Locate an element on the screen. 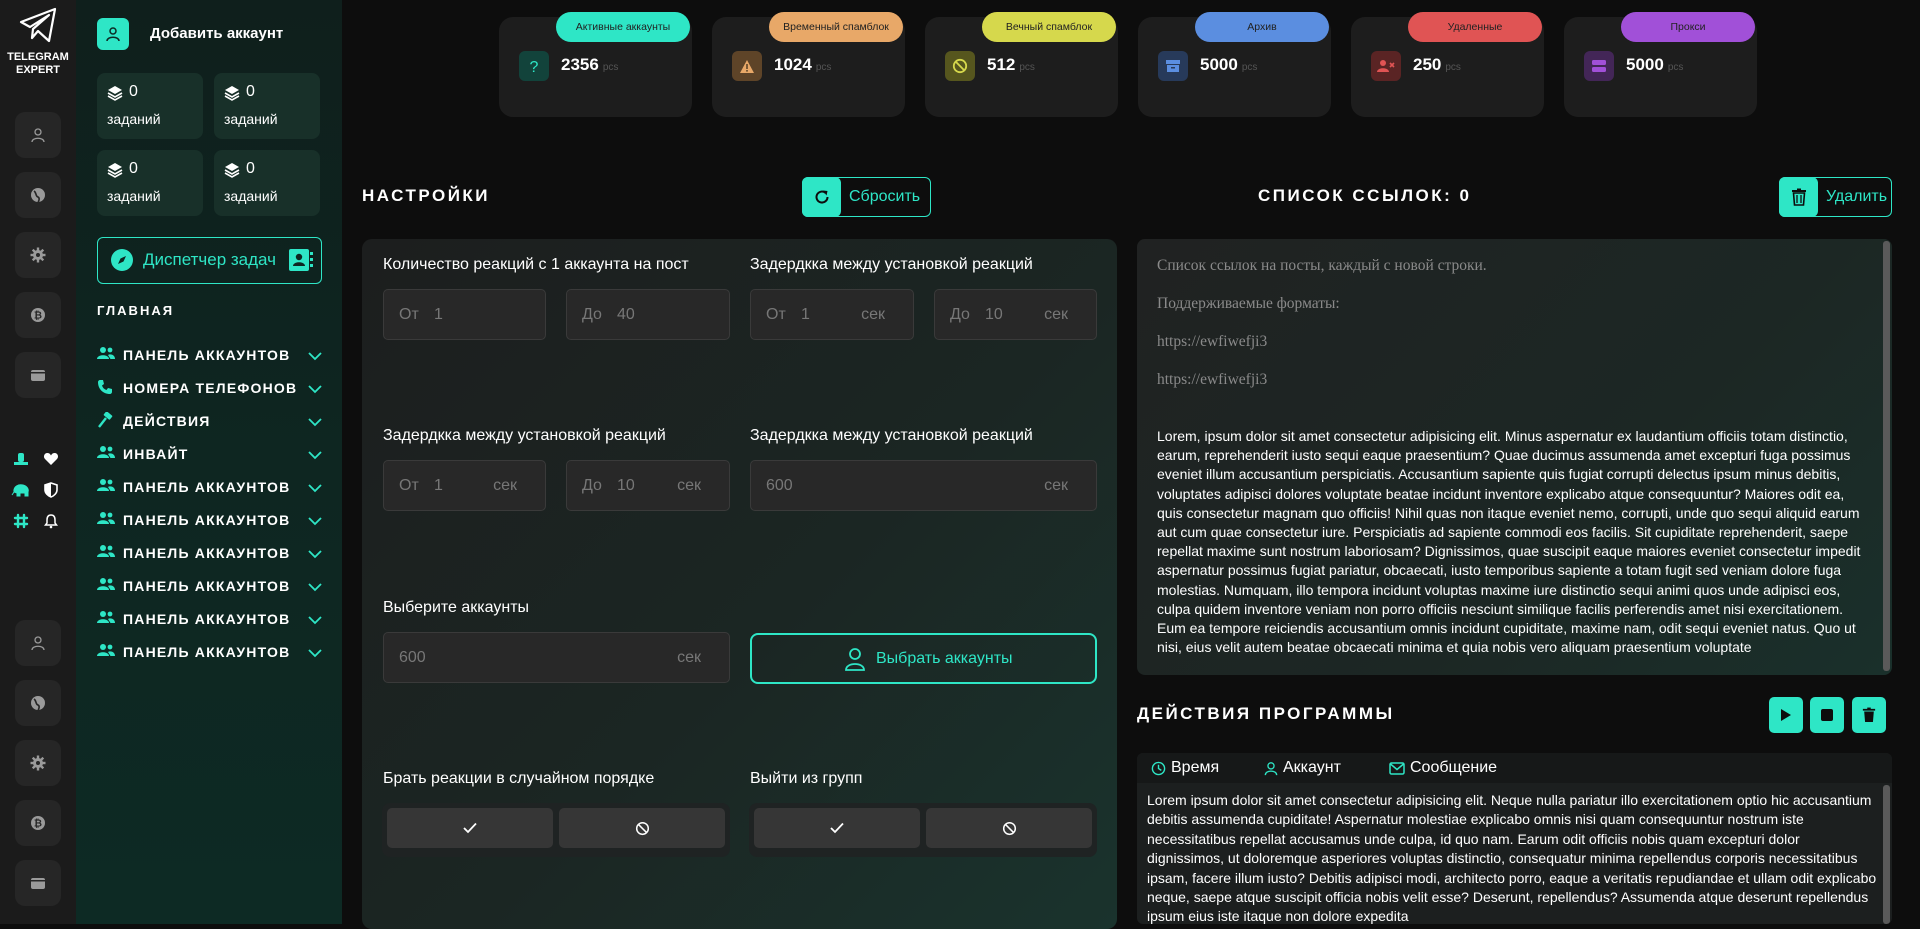 The image size is (1920, 929). sidebar-item-2: НОМЕРА ТЕЛЕФОНОВ is located at coordinates (209, 388).